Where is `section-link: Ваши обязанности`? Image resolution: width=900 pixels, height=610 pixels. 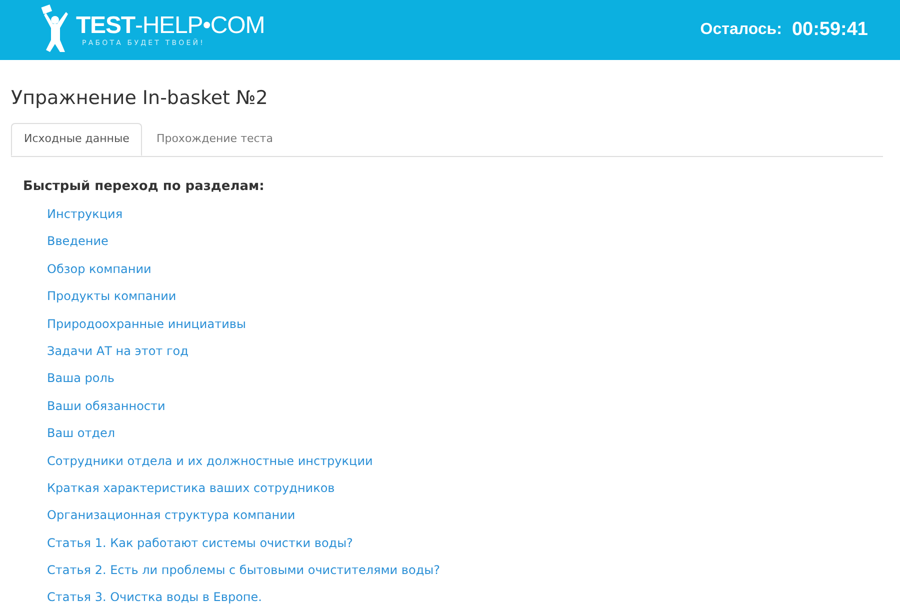
section-link: Ваши обязанности is located at coordinates (106, 412).